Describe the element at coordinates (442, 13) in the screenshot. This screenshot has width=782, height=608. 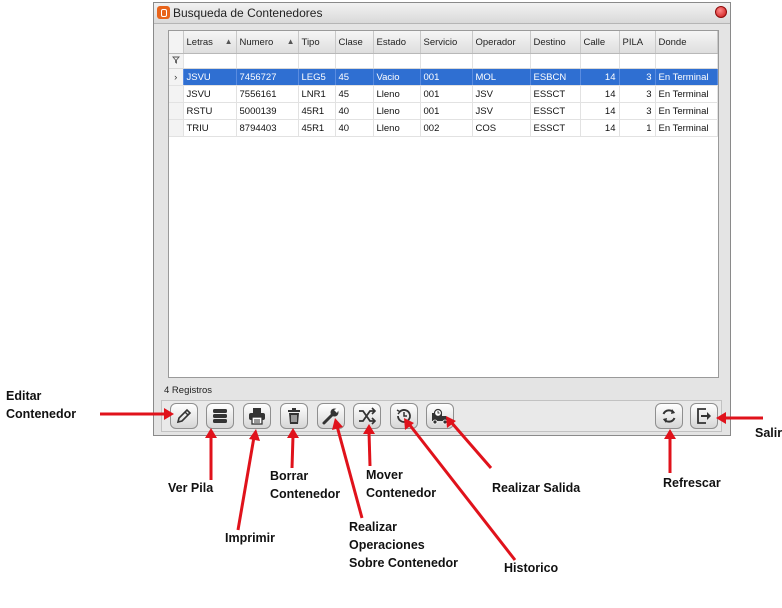
I see `title-bar: Busqueda de Contenedores` at that location.